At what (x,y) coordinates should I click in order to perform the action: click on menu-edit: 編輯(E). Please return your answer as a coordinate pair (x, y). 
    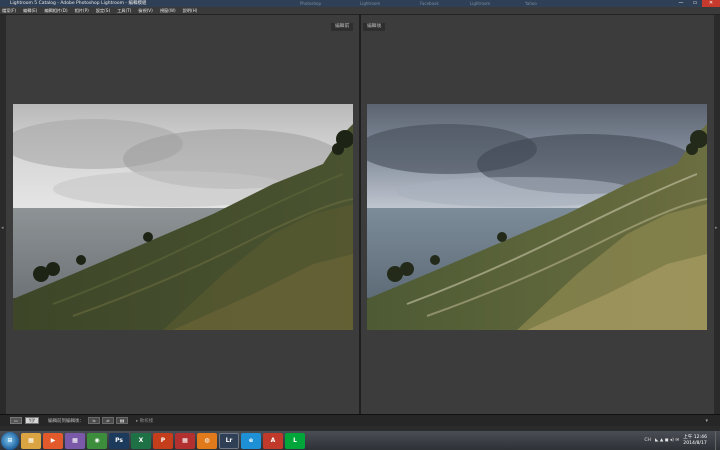
    Looking at the image, I should click on (30, 11).